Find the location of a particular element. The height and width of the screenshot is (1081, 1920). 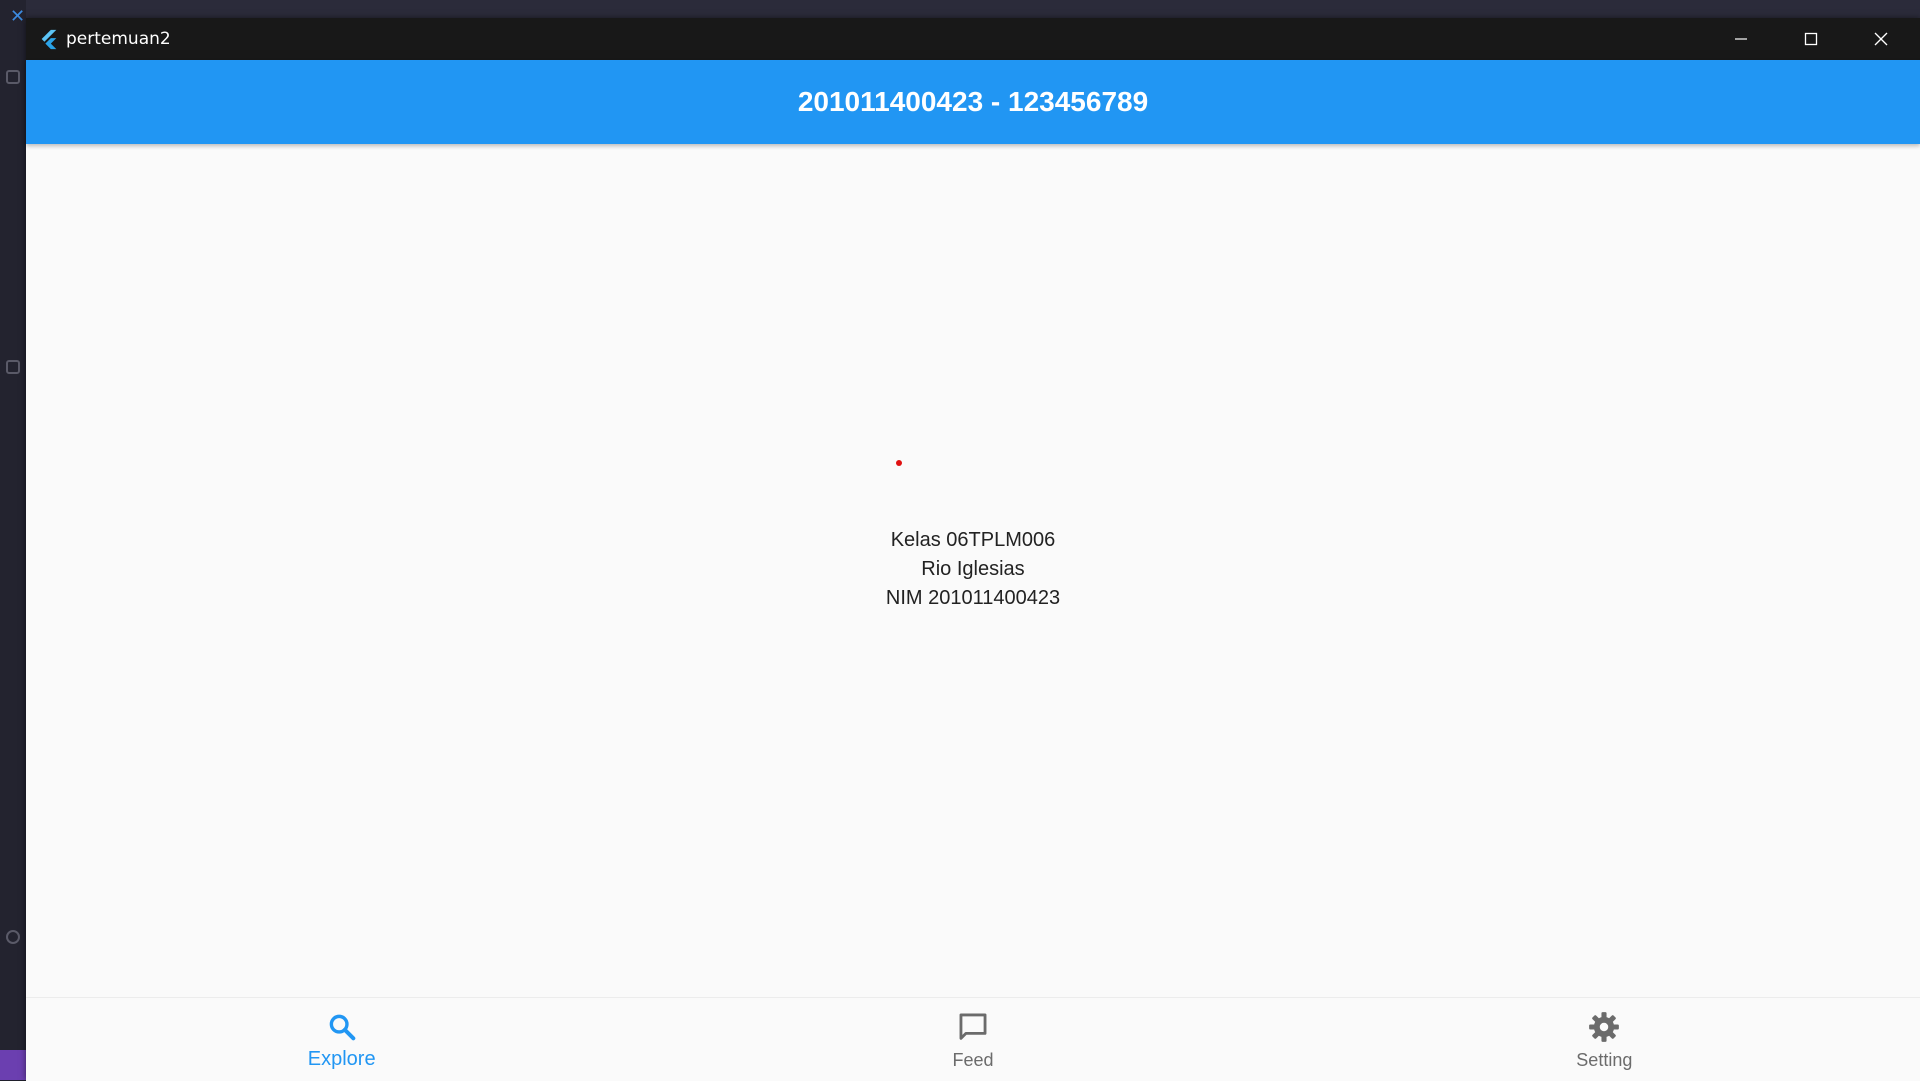

chat-bubble-icon is located at coordinates (973, 1026).